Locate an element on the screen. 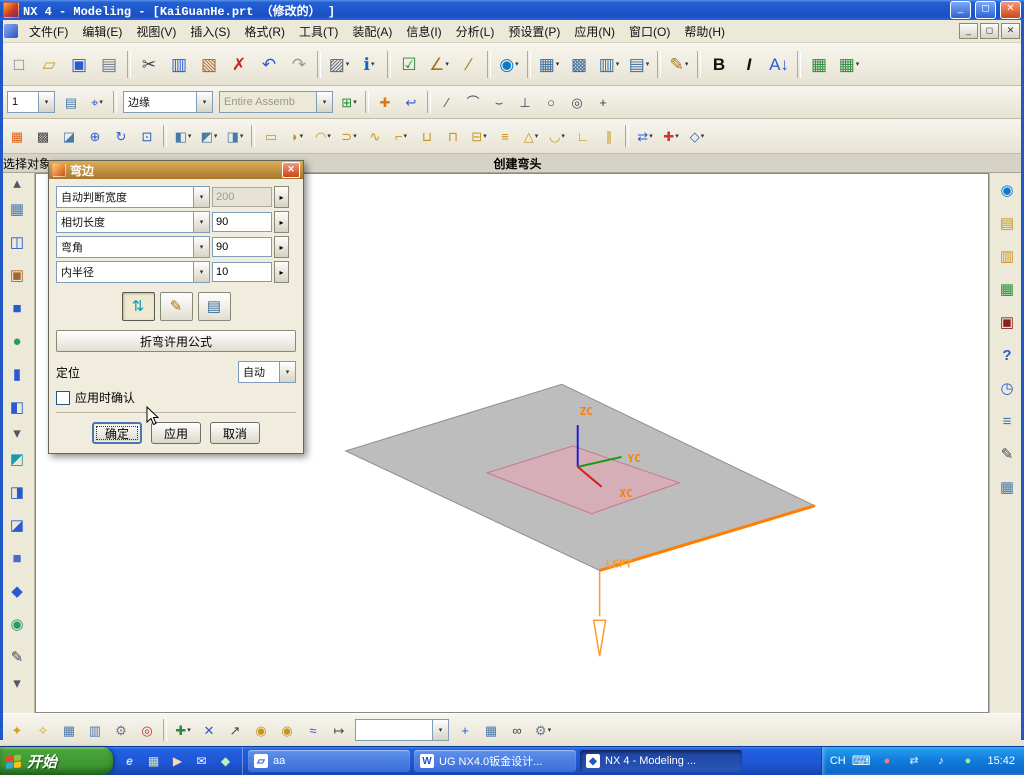 This screenshot has height=775, width=1024. web-browser-dropdown: ▾ is located at coordinates (517, 64).